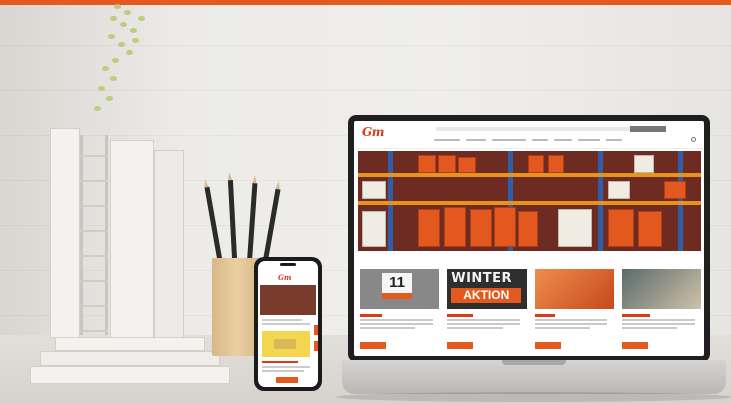 Image resolution: width=731 pixels, height=404 pixels. Describe the element at coordinates (529, 201) in the screenshot. I see `hero-warehouse-image` at that location.